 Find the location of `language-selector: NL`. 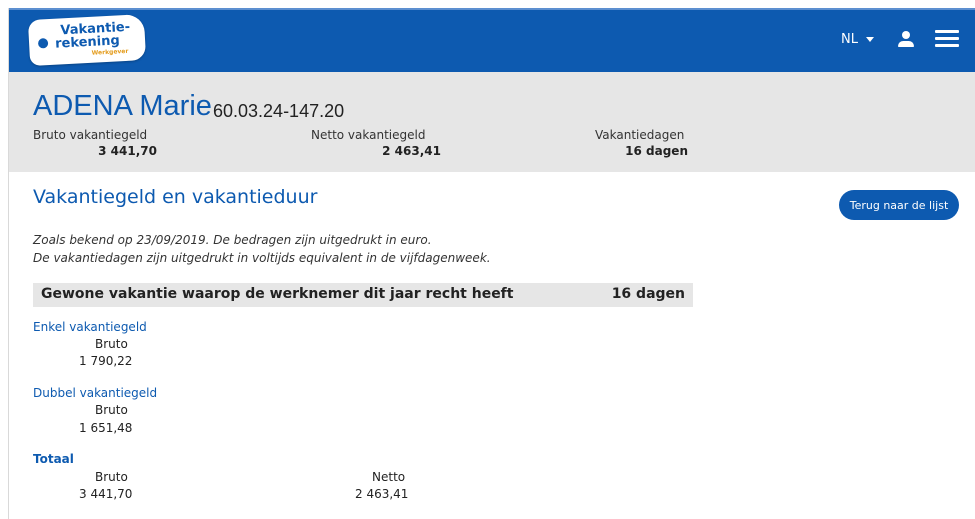

language-selector: NL is located at coordinates (857, 39).